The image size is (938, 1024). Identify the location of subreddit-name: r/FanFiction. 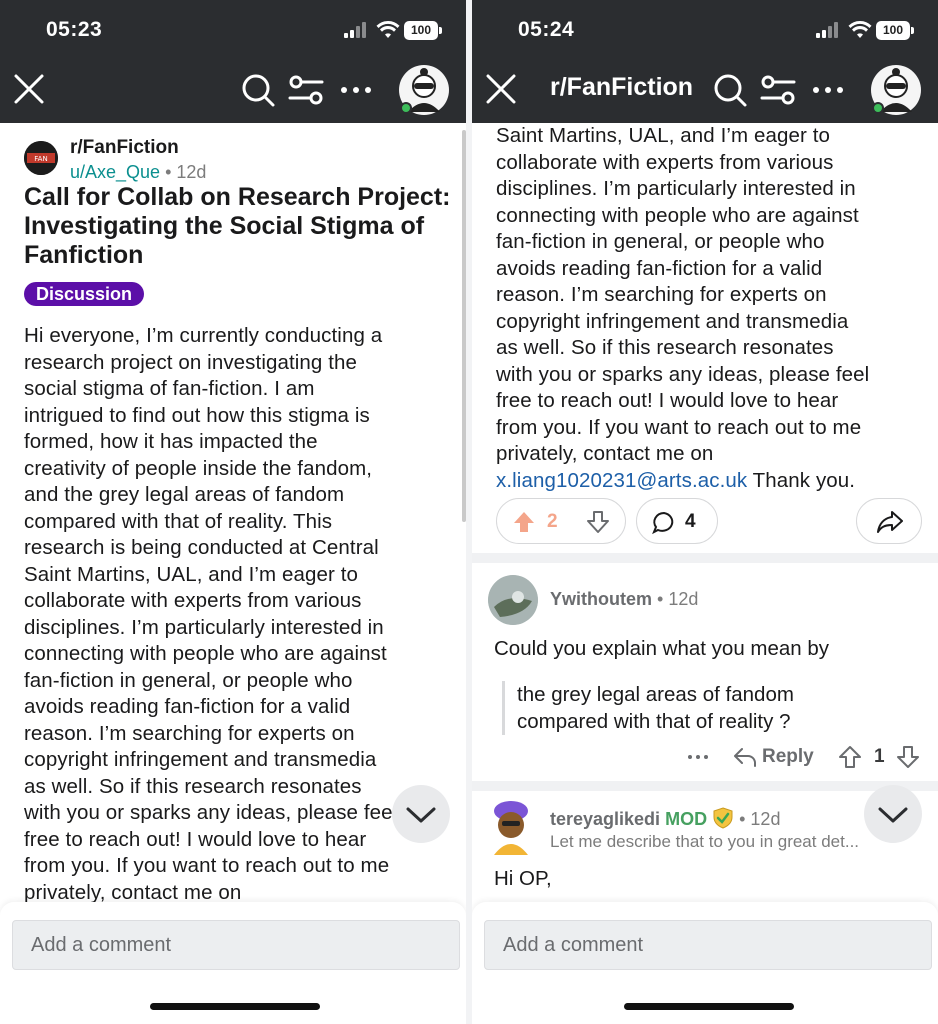
(124, 148).